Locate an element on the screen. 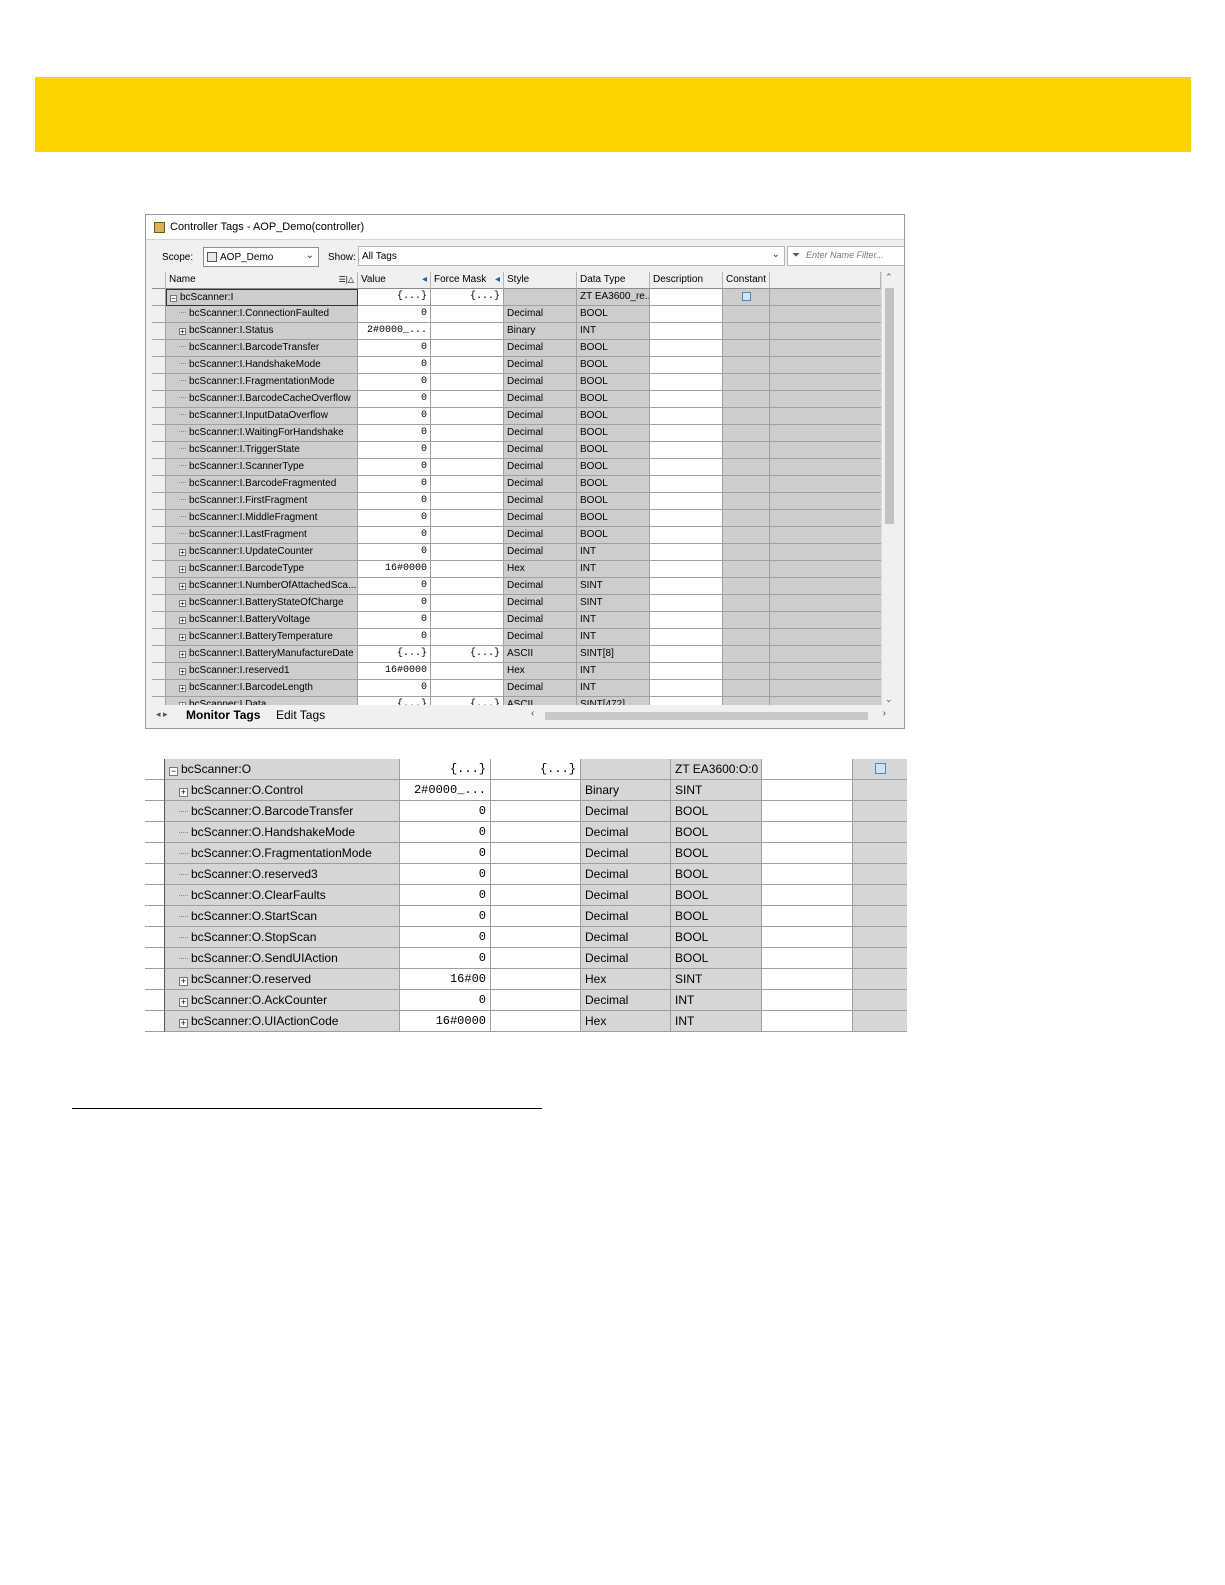 The width and height of the screenshot is (1225, 1585). tag-name-cell: bcScanner:I.FirstFragment is located at coordinates (262, 501).